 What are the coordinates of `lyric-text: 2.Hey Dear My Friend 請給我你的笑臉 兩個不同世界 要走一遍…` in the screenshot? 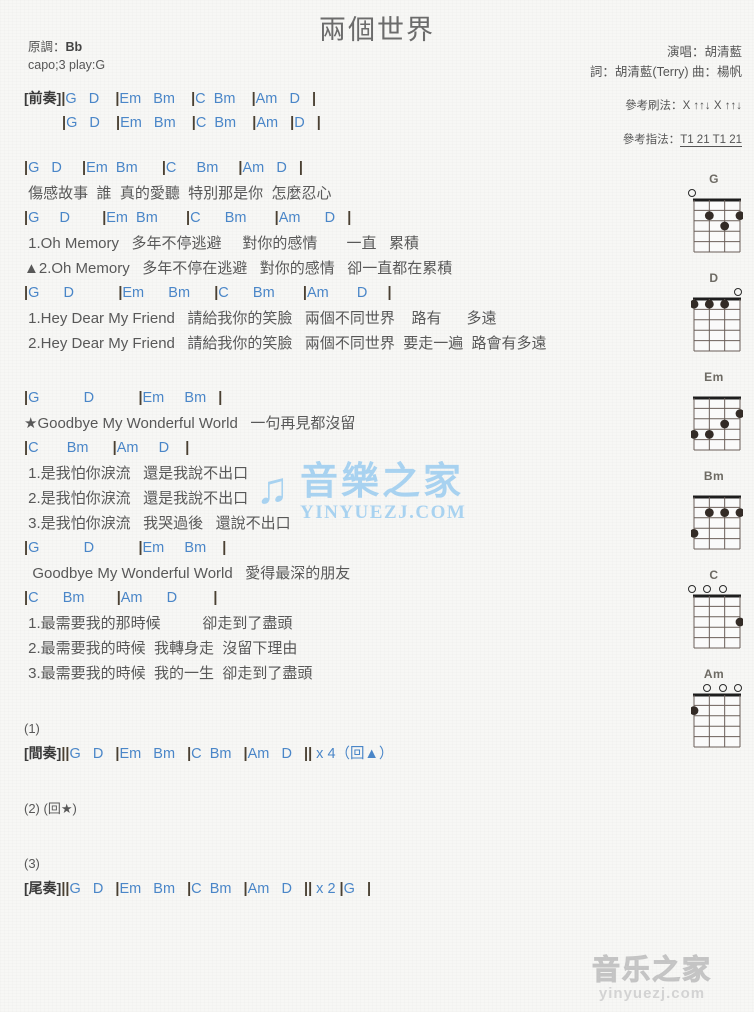 It's located at (285, 343).